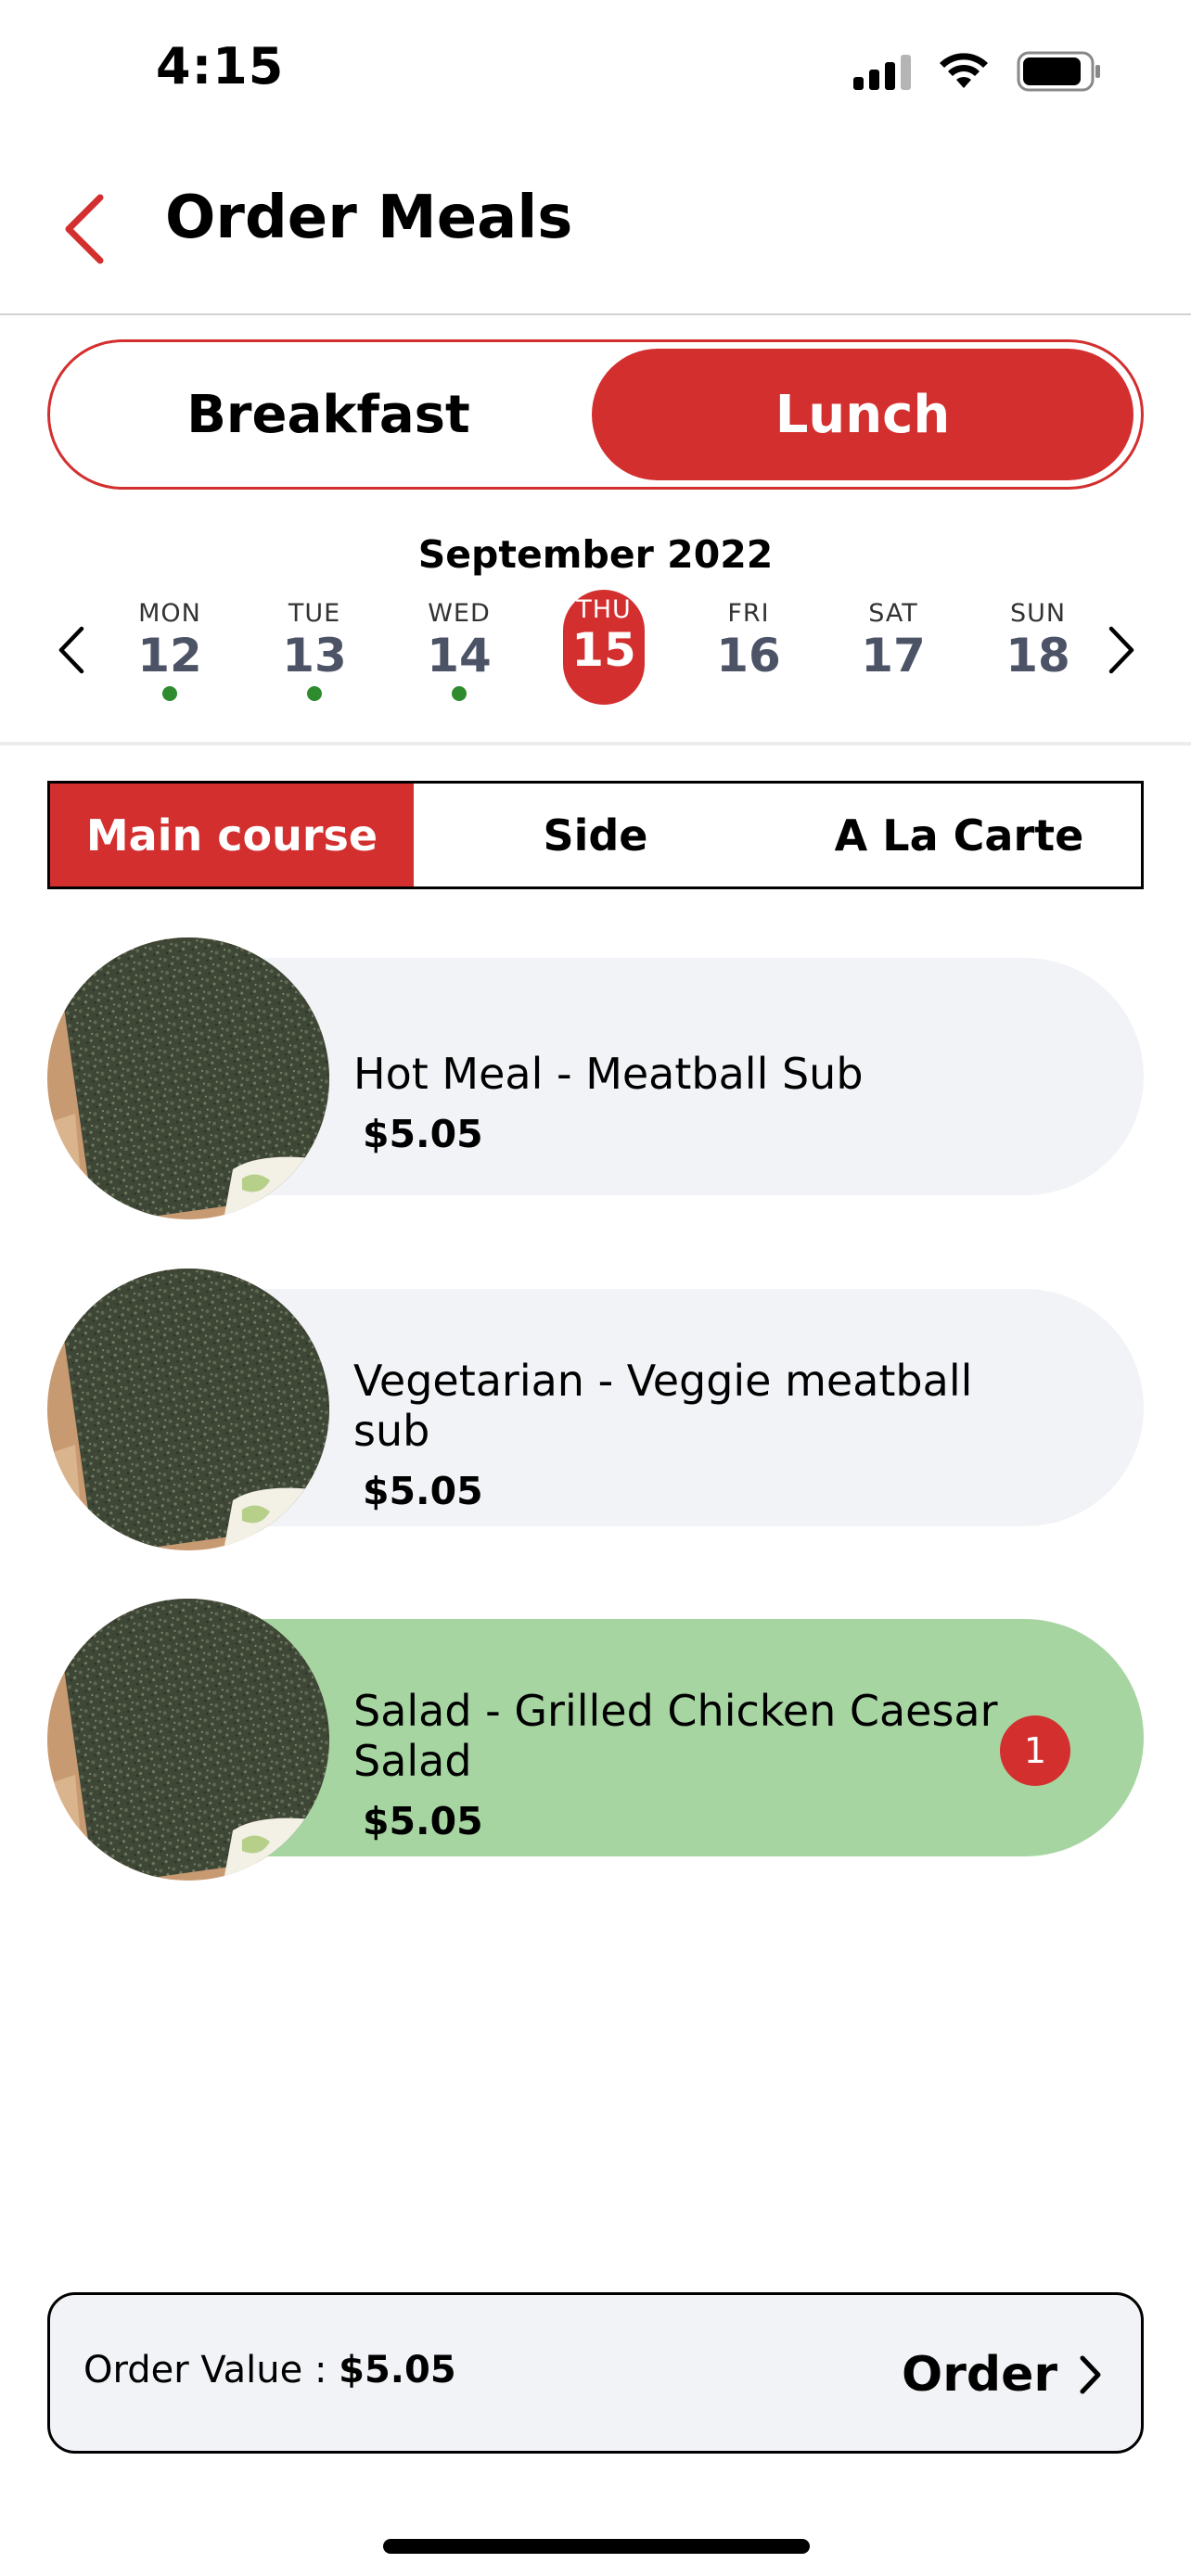  What do you see at coordinates (459, 655) in the screenshot?
I see `day-number: 14` at bounding box center [459, 655].